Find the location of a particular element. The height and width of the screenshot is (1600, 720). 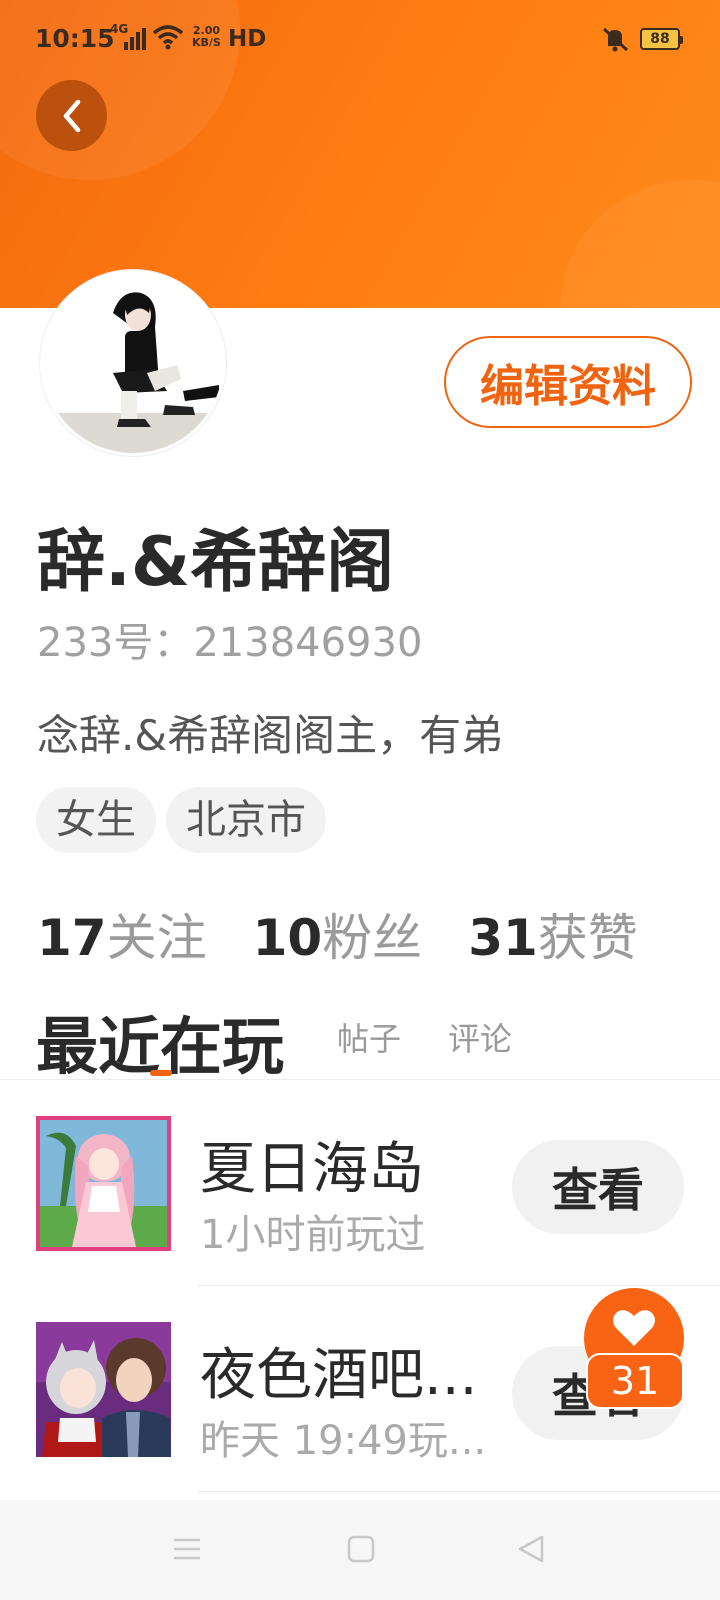

chevron-left-icon is located at coordinates (71, 115).